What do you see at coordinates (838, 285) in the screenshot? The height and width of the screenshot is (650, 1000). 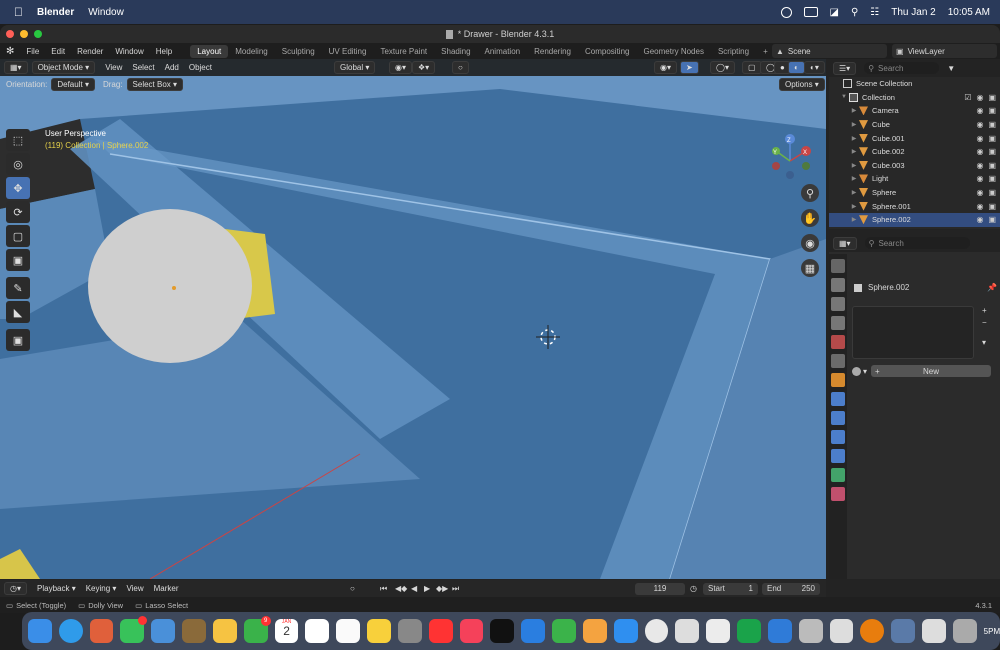 I see `render-tab-icon` at bounding box center [838, 285].